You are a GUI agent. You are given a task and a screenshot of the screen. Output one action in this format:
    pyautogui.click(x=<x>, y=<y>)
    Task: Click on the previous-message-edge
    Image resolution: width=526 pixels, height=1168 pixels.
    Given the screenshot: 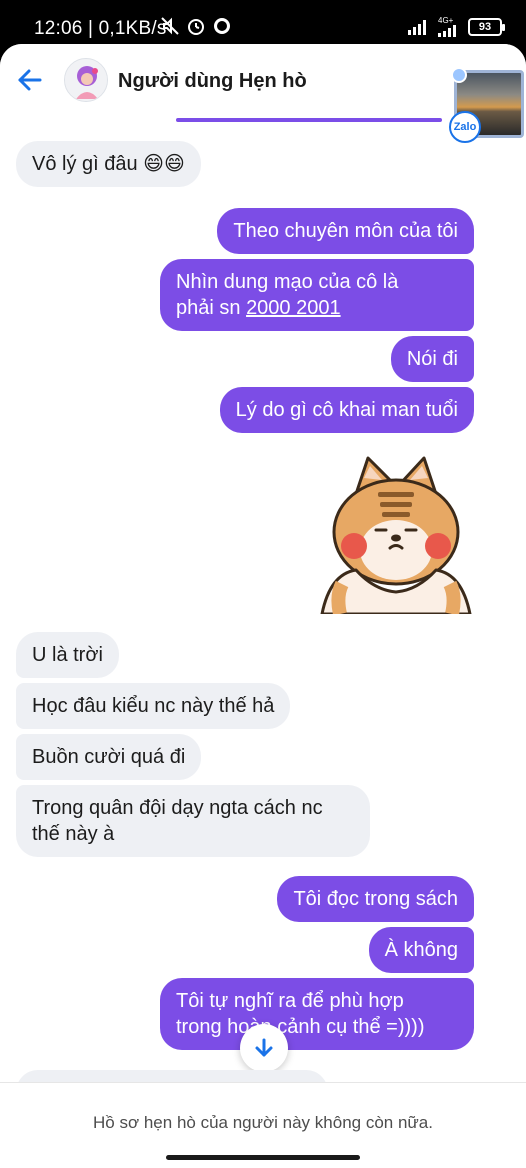 What is the action you would take?
    pyautogui.click(x=309, y=120)
    